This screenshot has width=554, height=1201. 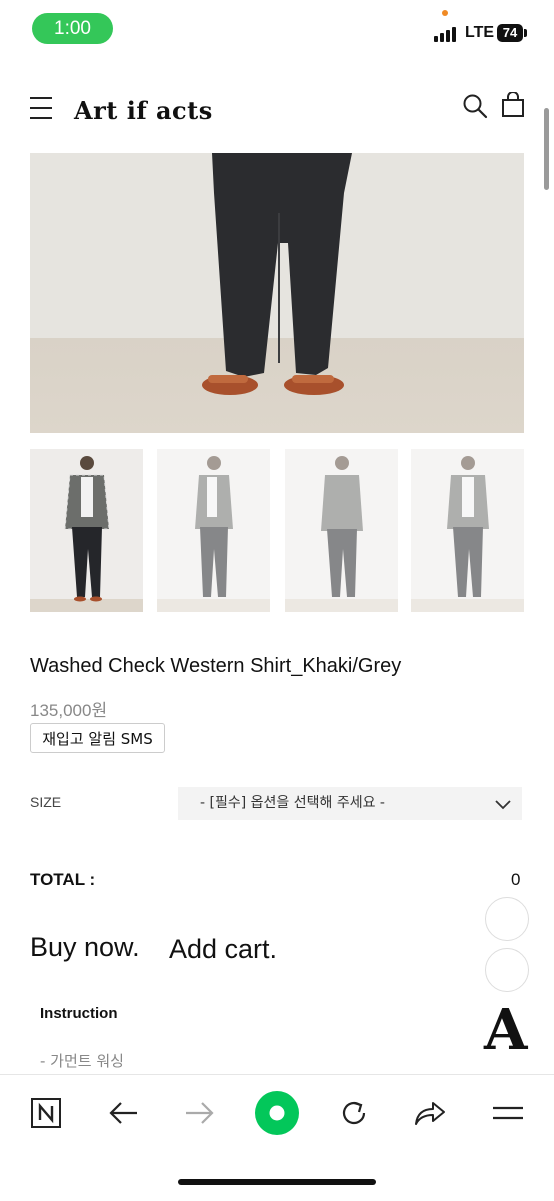 What do you see at coordinates (445, 13) in the screenshot?
I see `privacy-indicator-dot` at bounding box center [445, 13].